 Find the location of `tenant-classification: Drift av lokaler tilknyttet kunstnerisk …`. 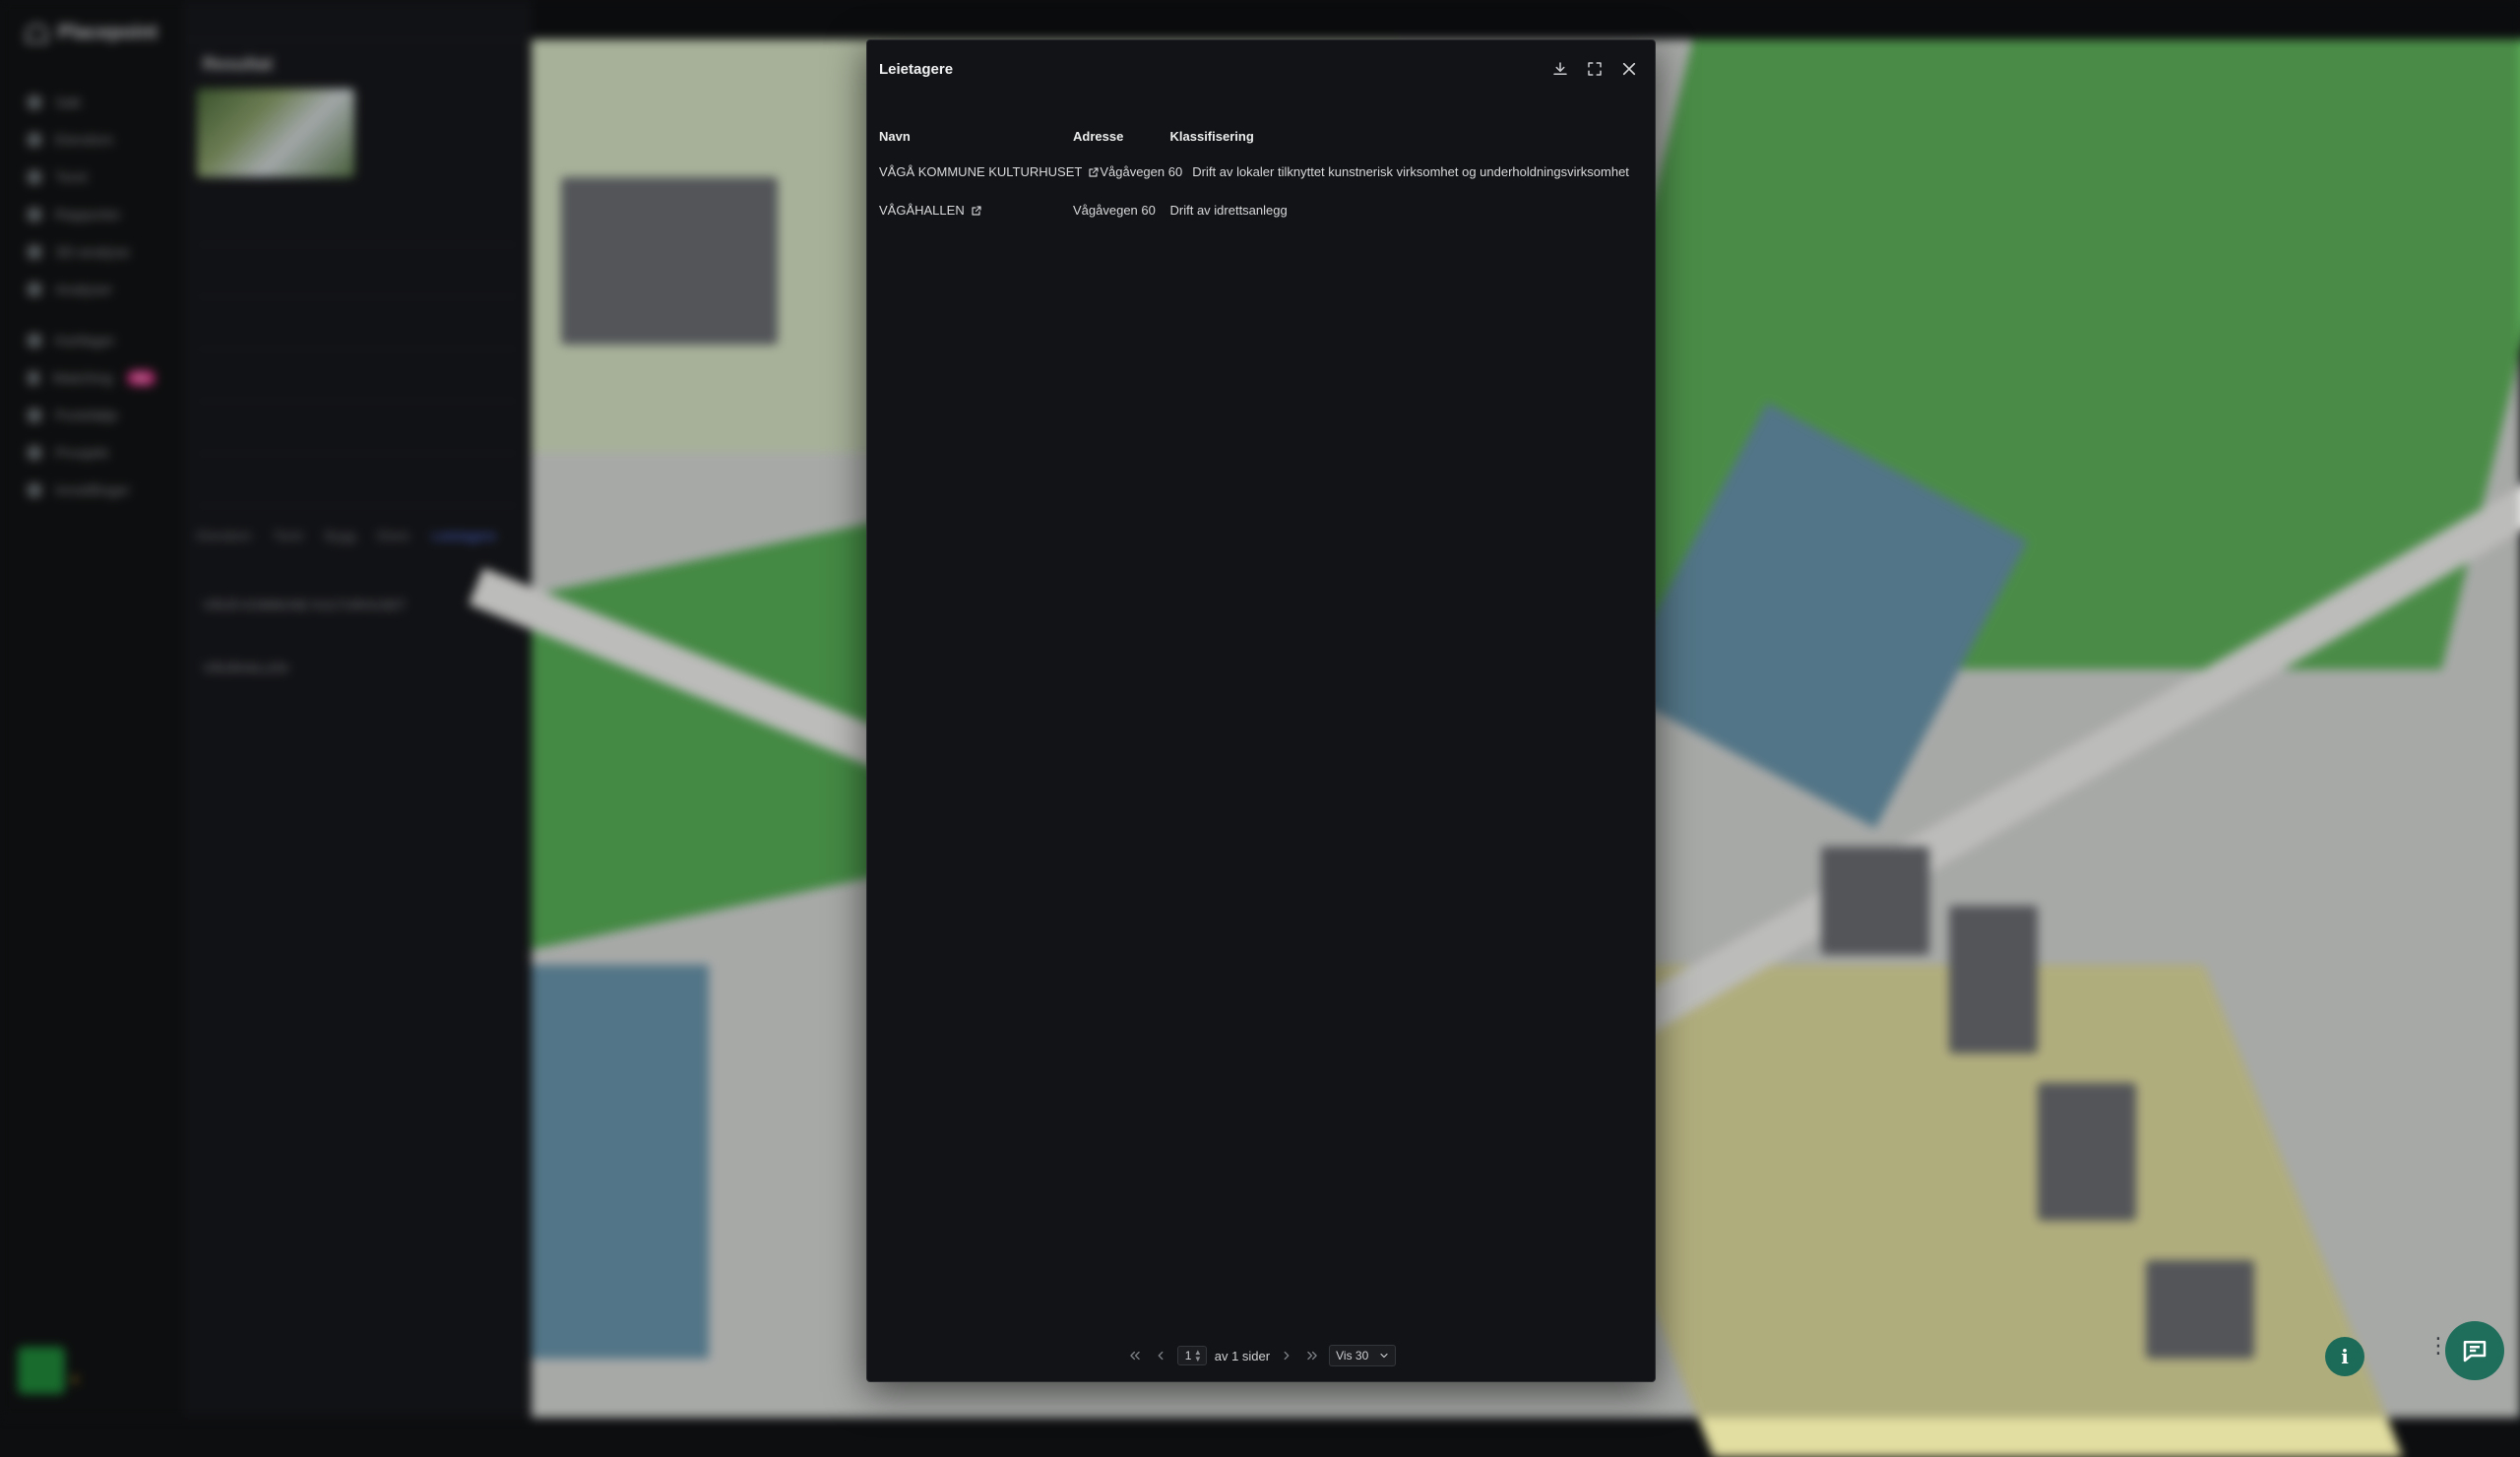

tenant-classification: Drift av lokaler tilknyttet kunstnerisk … is located at coordinates (1410, 171).